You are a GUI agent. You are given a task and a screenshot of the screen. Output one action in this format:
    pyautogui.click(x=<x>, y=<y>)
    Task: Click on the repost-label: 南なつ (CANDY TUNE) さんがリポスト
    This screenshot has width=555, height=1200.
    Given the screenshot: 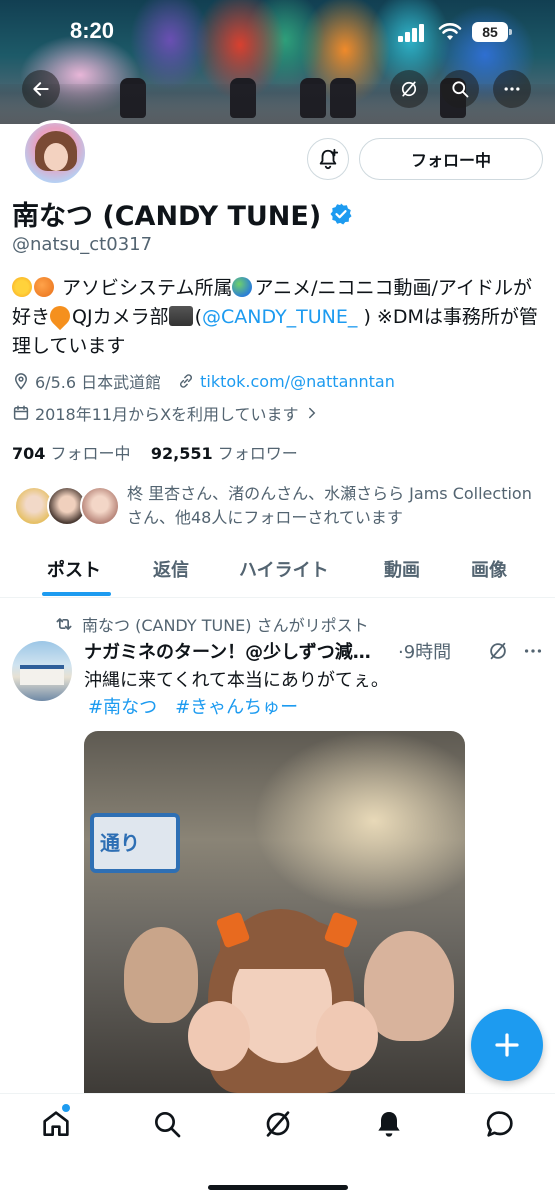 What is the action you would take?
    pyautogui.click(x=225, y=625)
    